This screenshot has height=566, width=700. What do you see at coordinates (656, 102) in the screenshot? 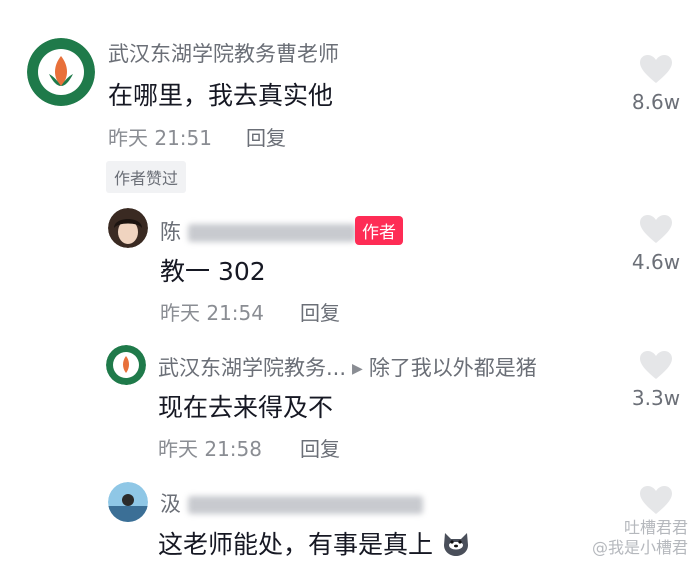
I see `like-count: 8.6w` at bounding box center [656, 102].